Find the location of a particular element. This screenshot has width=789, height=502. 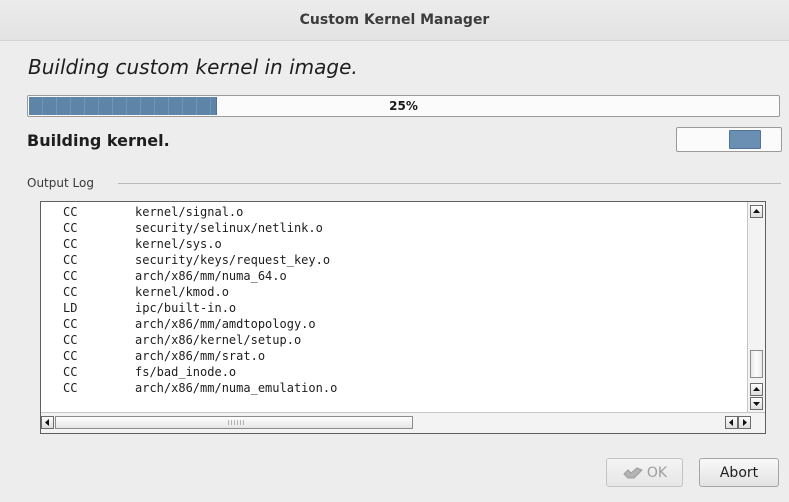

log-line: CC kernel/kmod.o is located at coordinates (393, 292).